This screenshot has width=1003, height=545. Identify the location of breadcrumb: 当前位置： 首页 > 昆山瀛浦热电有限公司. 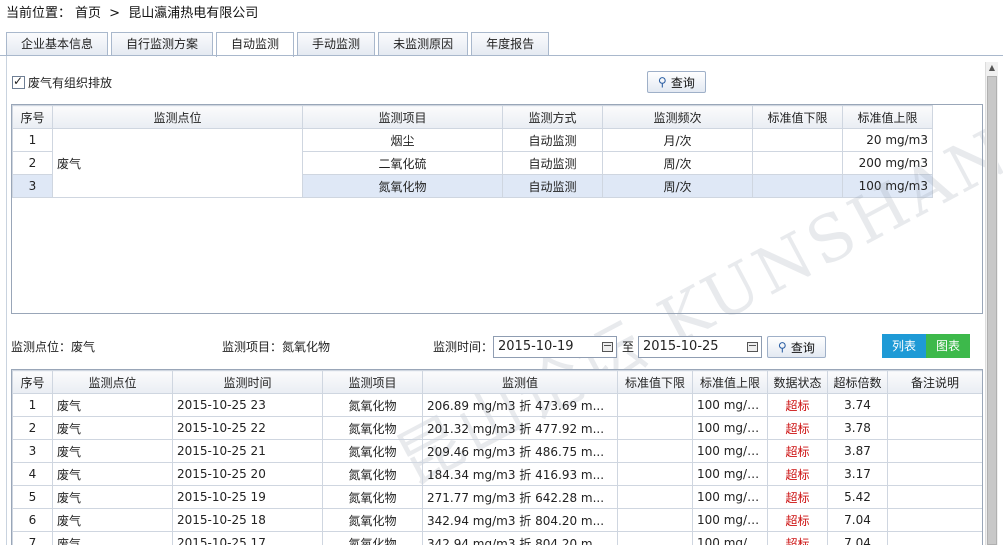
(134, 14).